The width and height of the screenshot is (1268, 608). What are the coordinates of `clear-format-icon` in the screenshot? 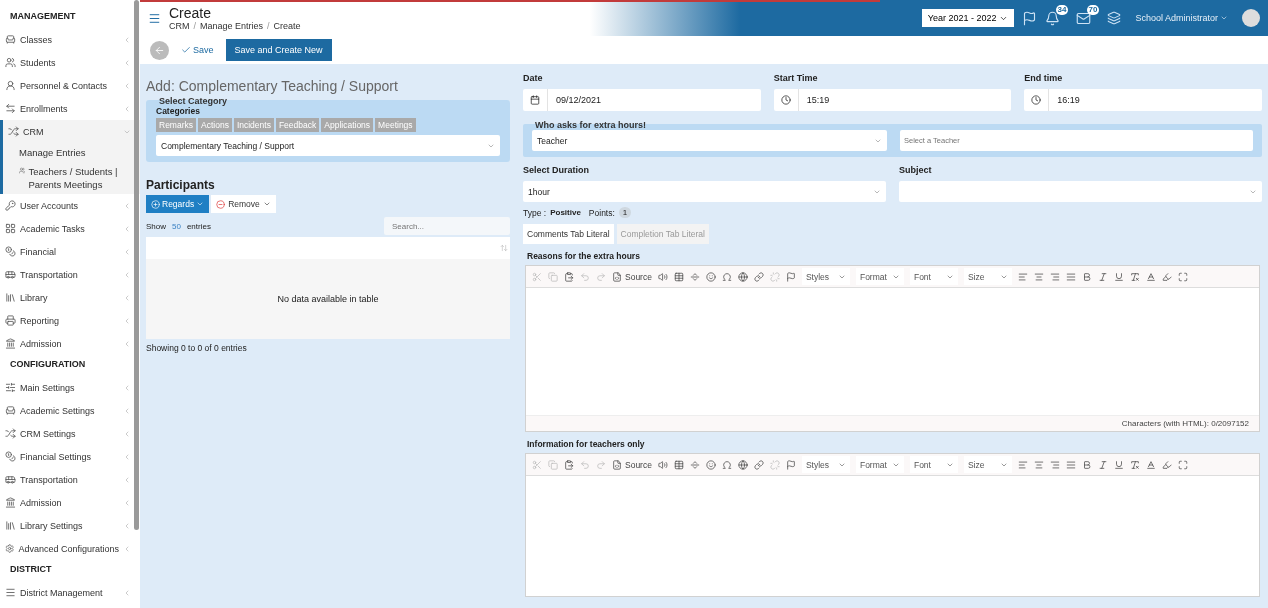 It's located at (1134, 276).